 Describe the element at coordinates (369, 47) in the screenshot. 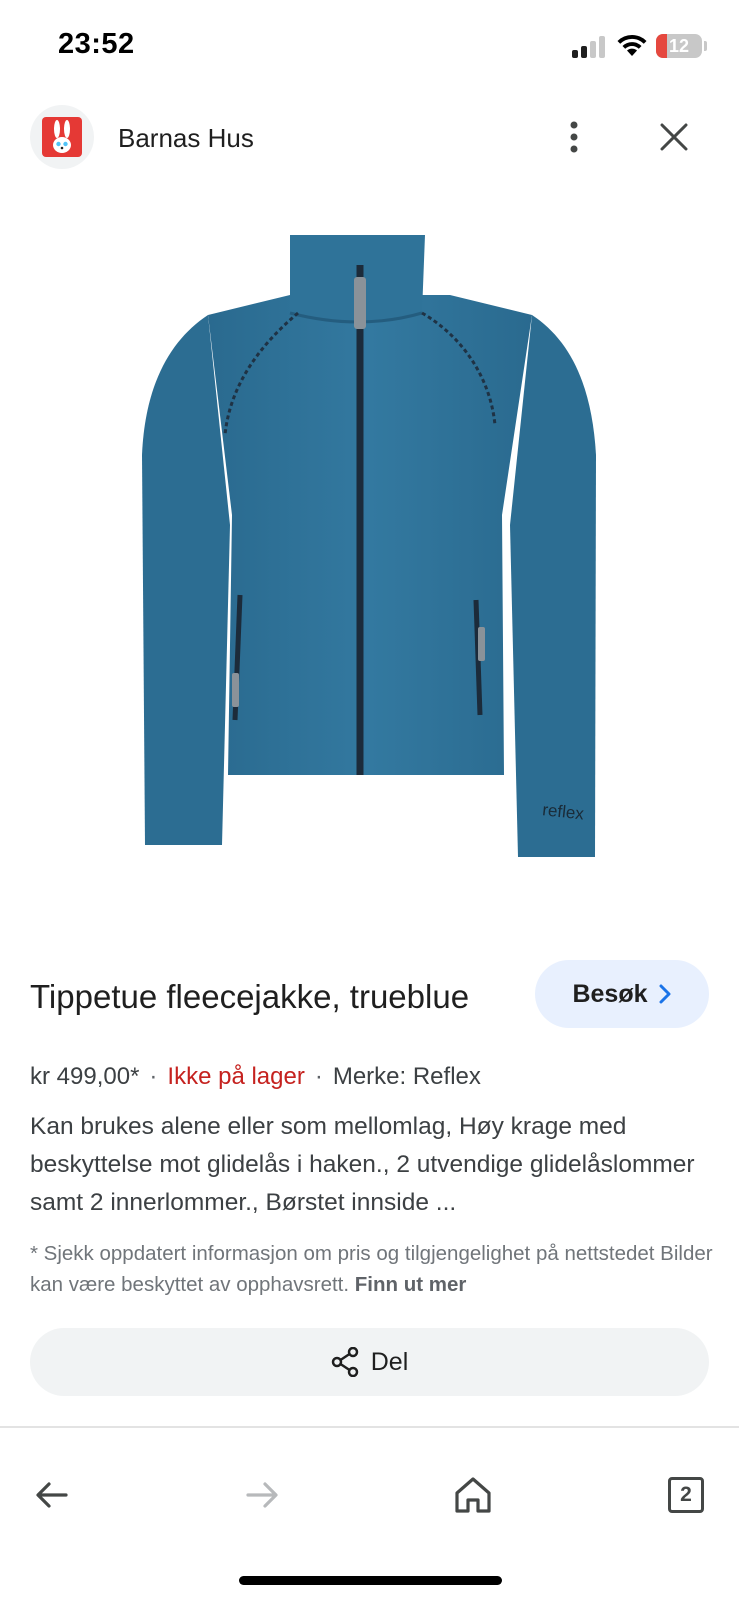

I see `status-bar: 23:52 12` at that location.